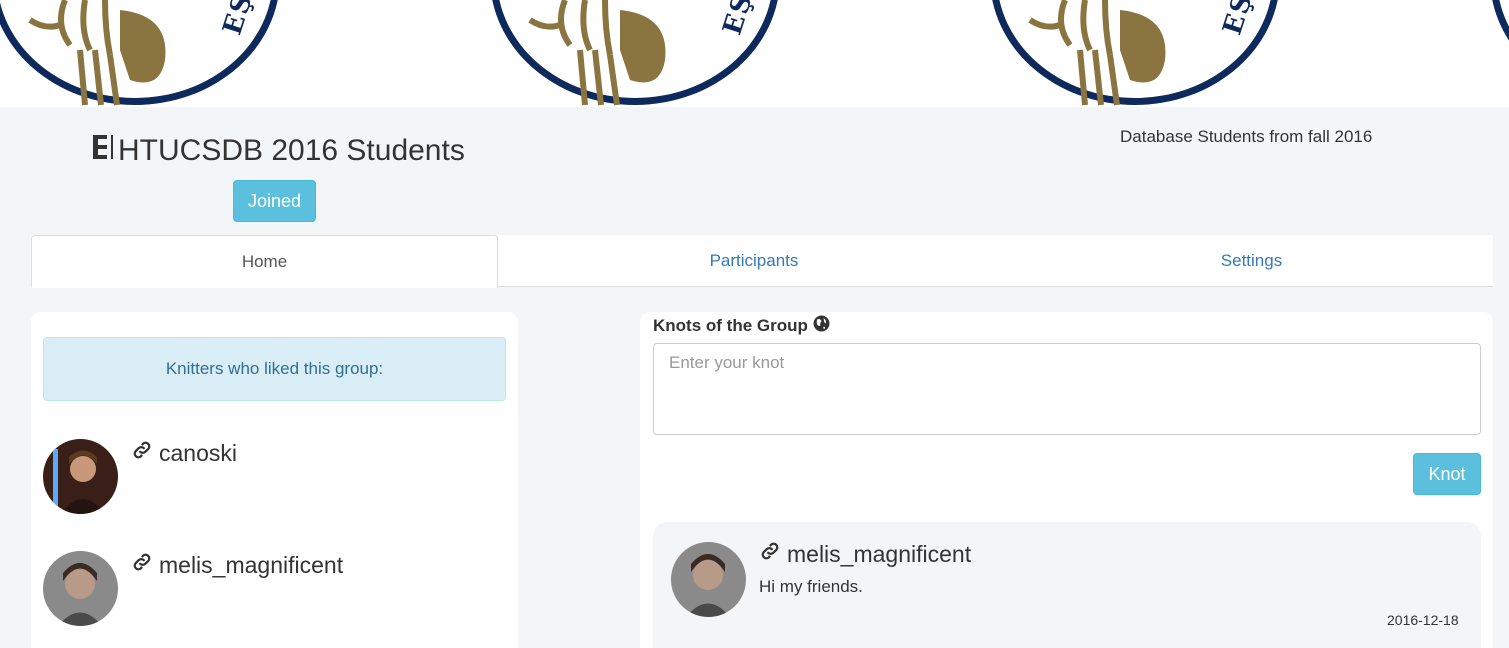  What do you see at coordinates (264, 261) in the screenshot?
I see `tab-home: Home` at bounding box center [264, 261].